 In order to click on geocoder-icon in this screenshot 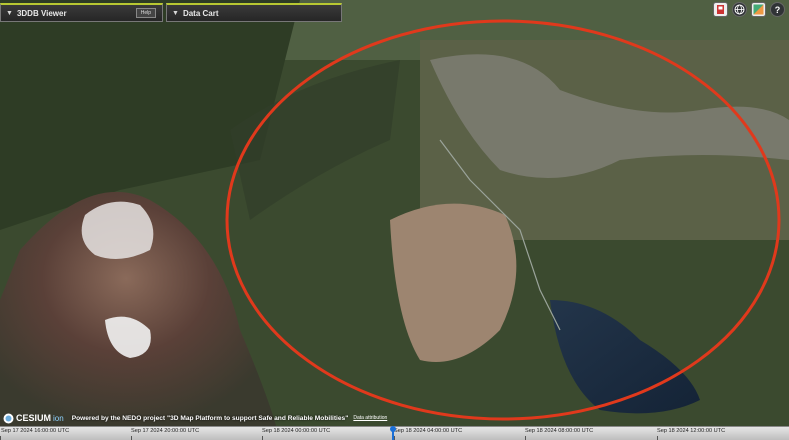, I will do `click(720, 9)`.